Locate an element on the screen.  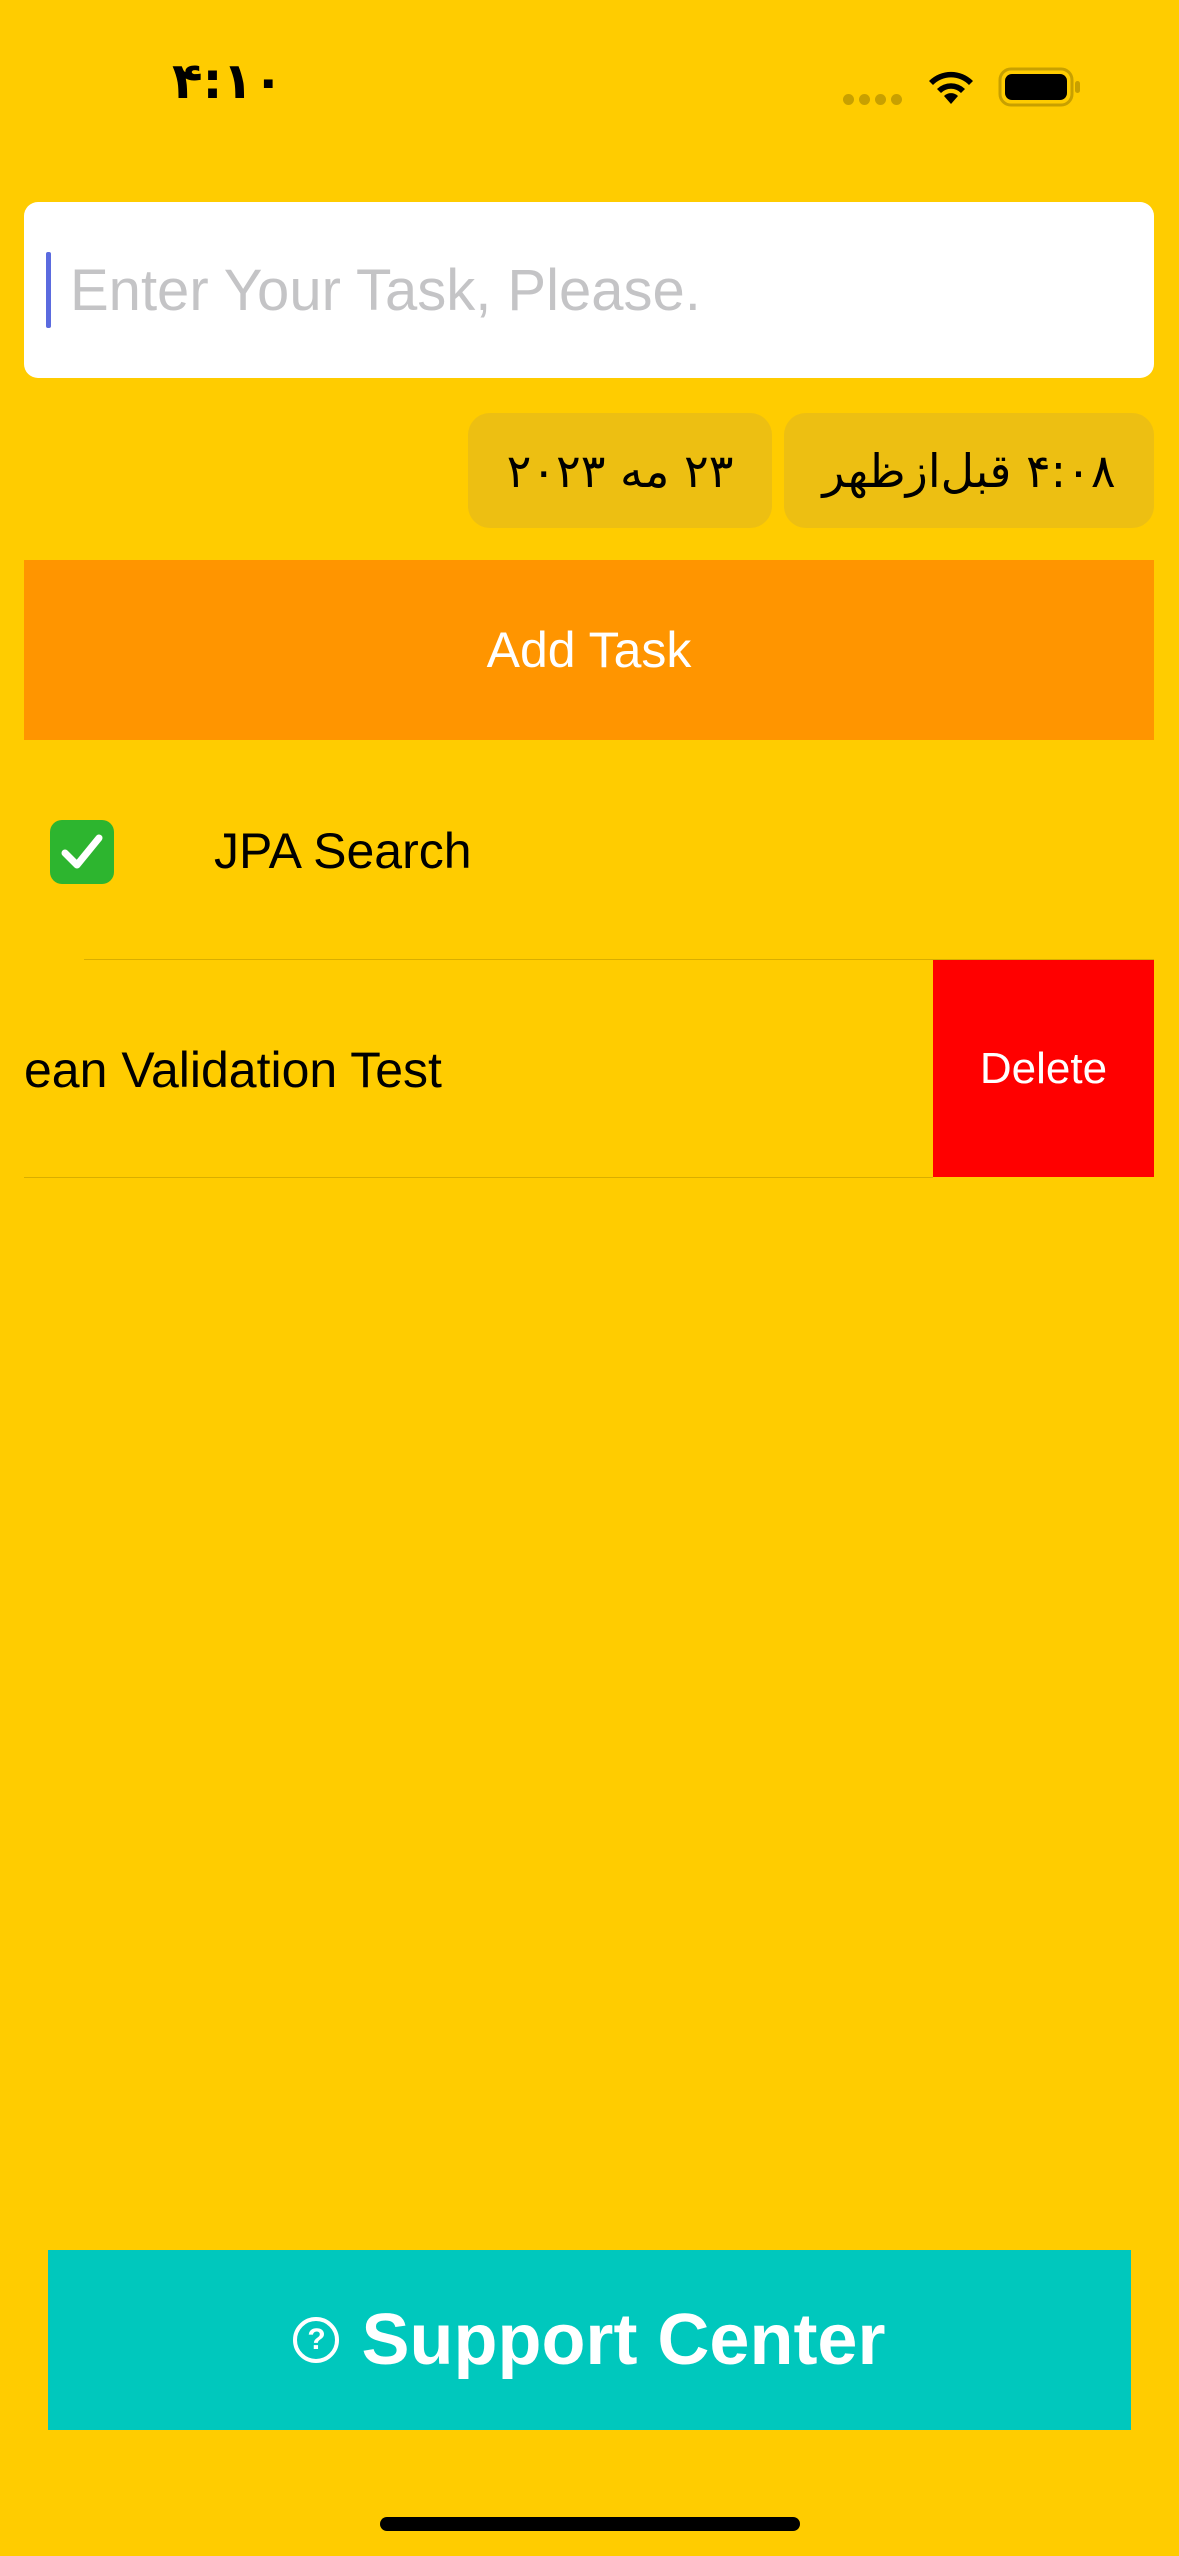
status-time: ۴:۱۰ is located at coordinates (228, 81).